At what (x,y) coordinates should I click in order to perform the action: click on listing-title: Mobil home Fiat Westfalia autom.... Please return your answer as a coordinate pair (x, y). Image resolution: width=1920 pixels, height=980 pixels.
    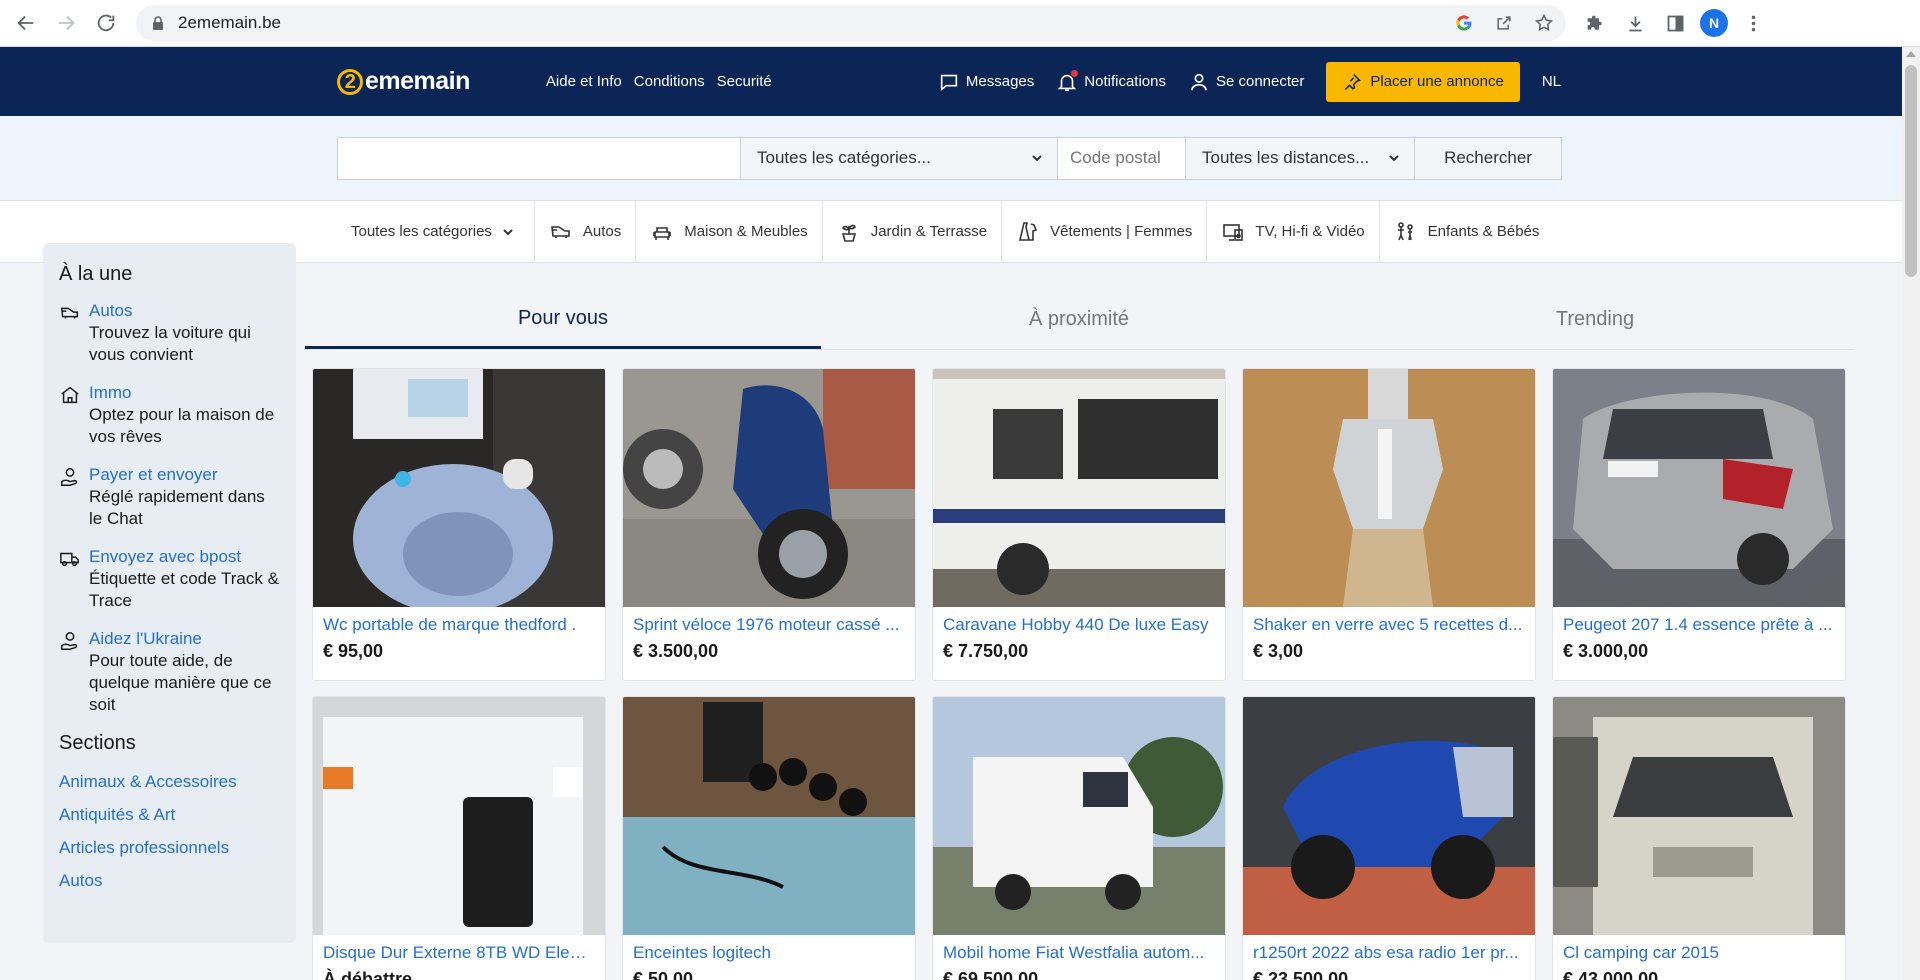
    Looking at the image, I should click on (1079, 949).